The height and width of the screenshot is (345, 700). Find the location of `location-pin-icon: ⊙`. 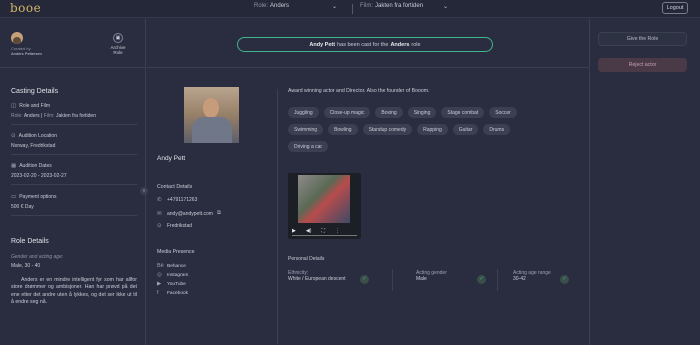

location-pin-icon: ⊙ is located at coordinates (159, 226).